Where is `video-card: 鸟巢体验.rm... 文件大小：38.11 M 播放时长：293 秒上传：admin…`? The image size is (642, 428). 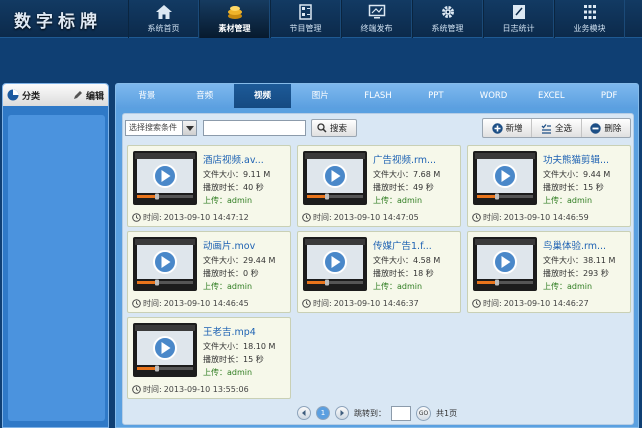
video-card: 鸟巢体验.rm... 文件大小：38.11 M 播放时长：293 秒上传：admin… is located at coordinates (549, 272).